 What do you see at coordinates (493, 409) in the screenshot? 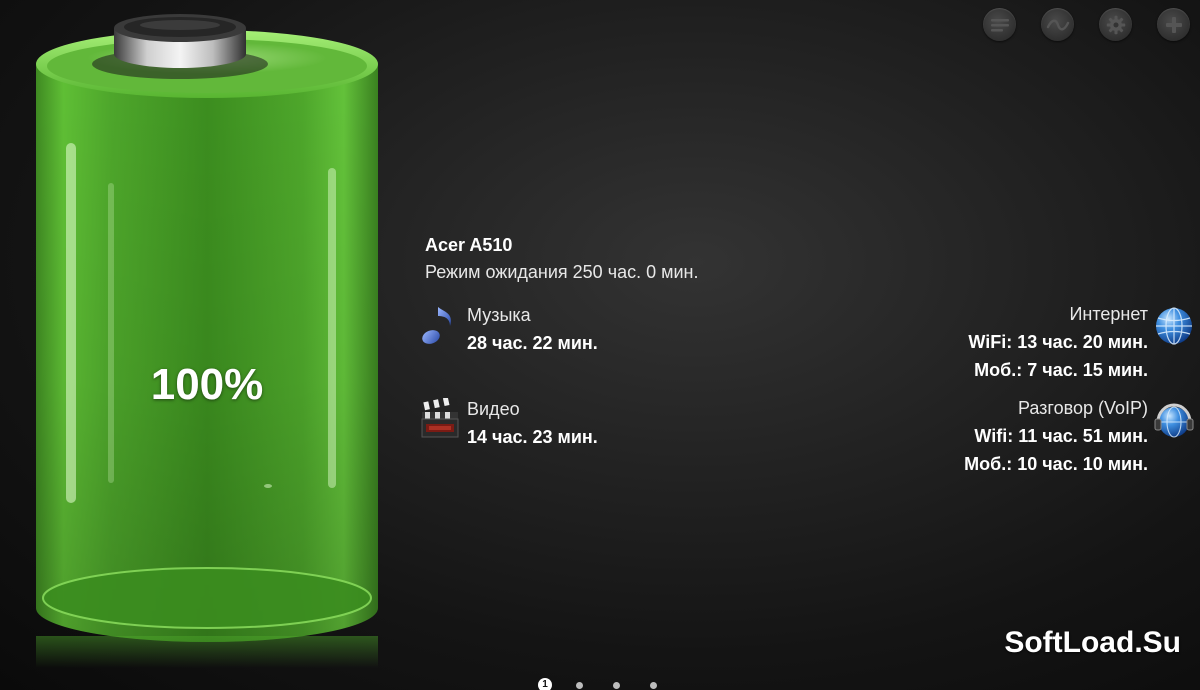
I see `video-label: Видео` at bounding box center [493, 409].